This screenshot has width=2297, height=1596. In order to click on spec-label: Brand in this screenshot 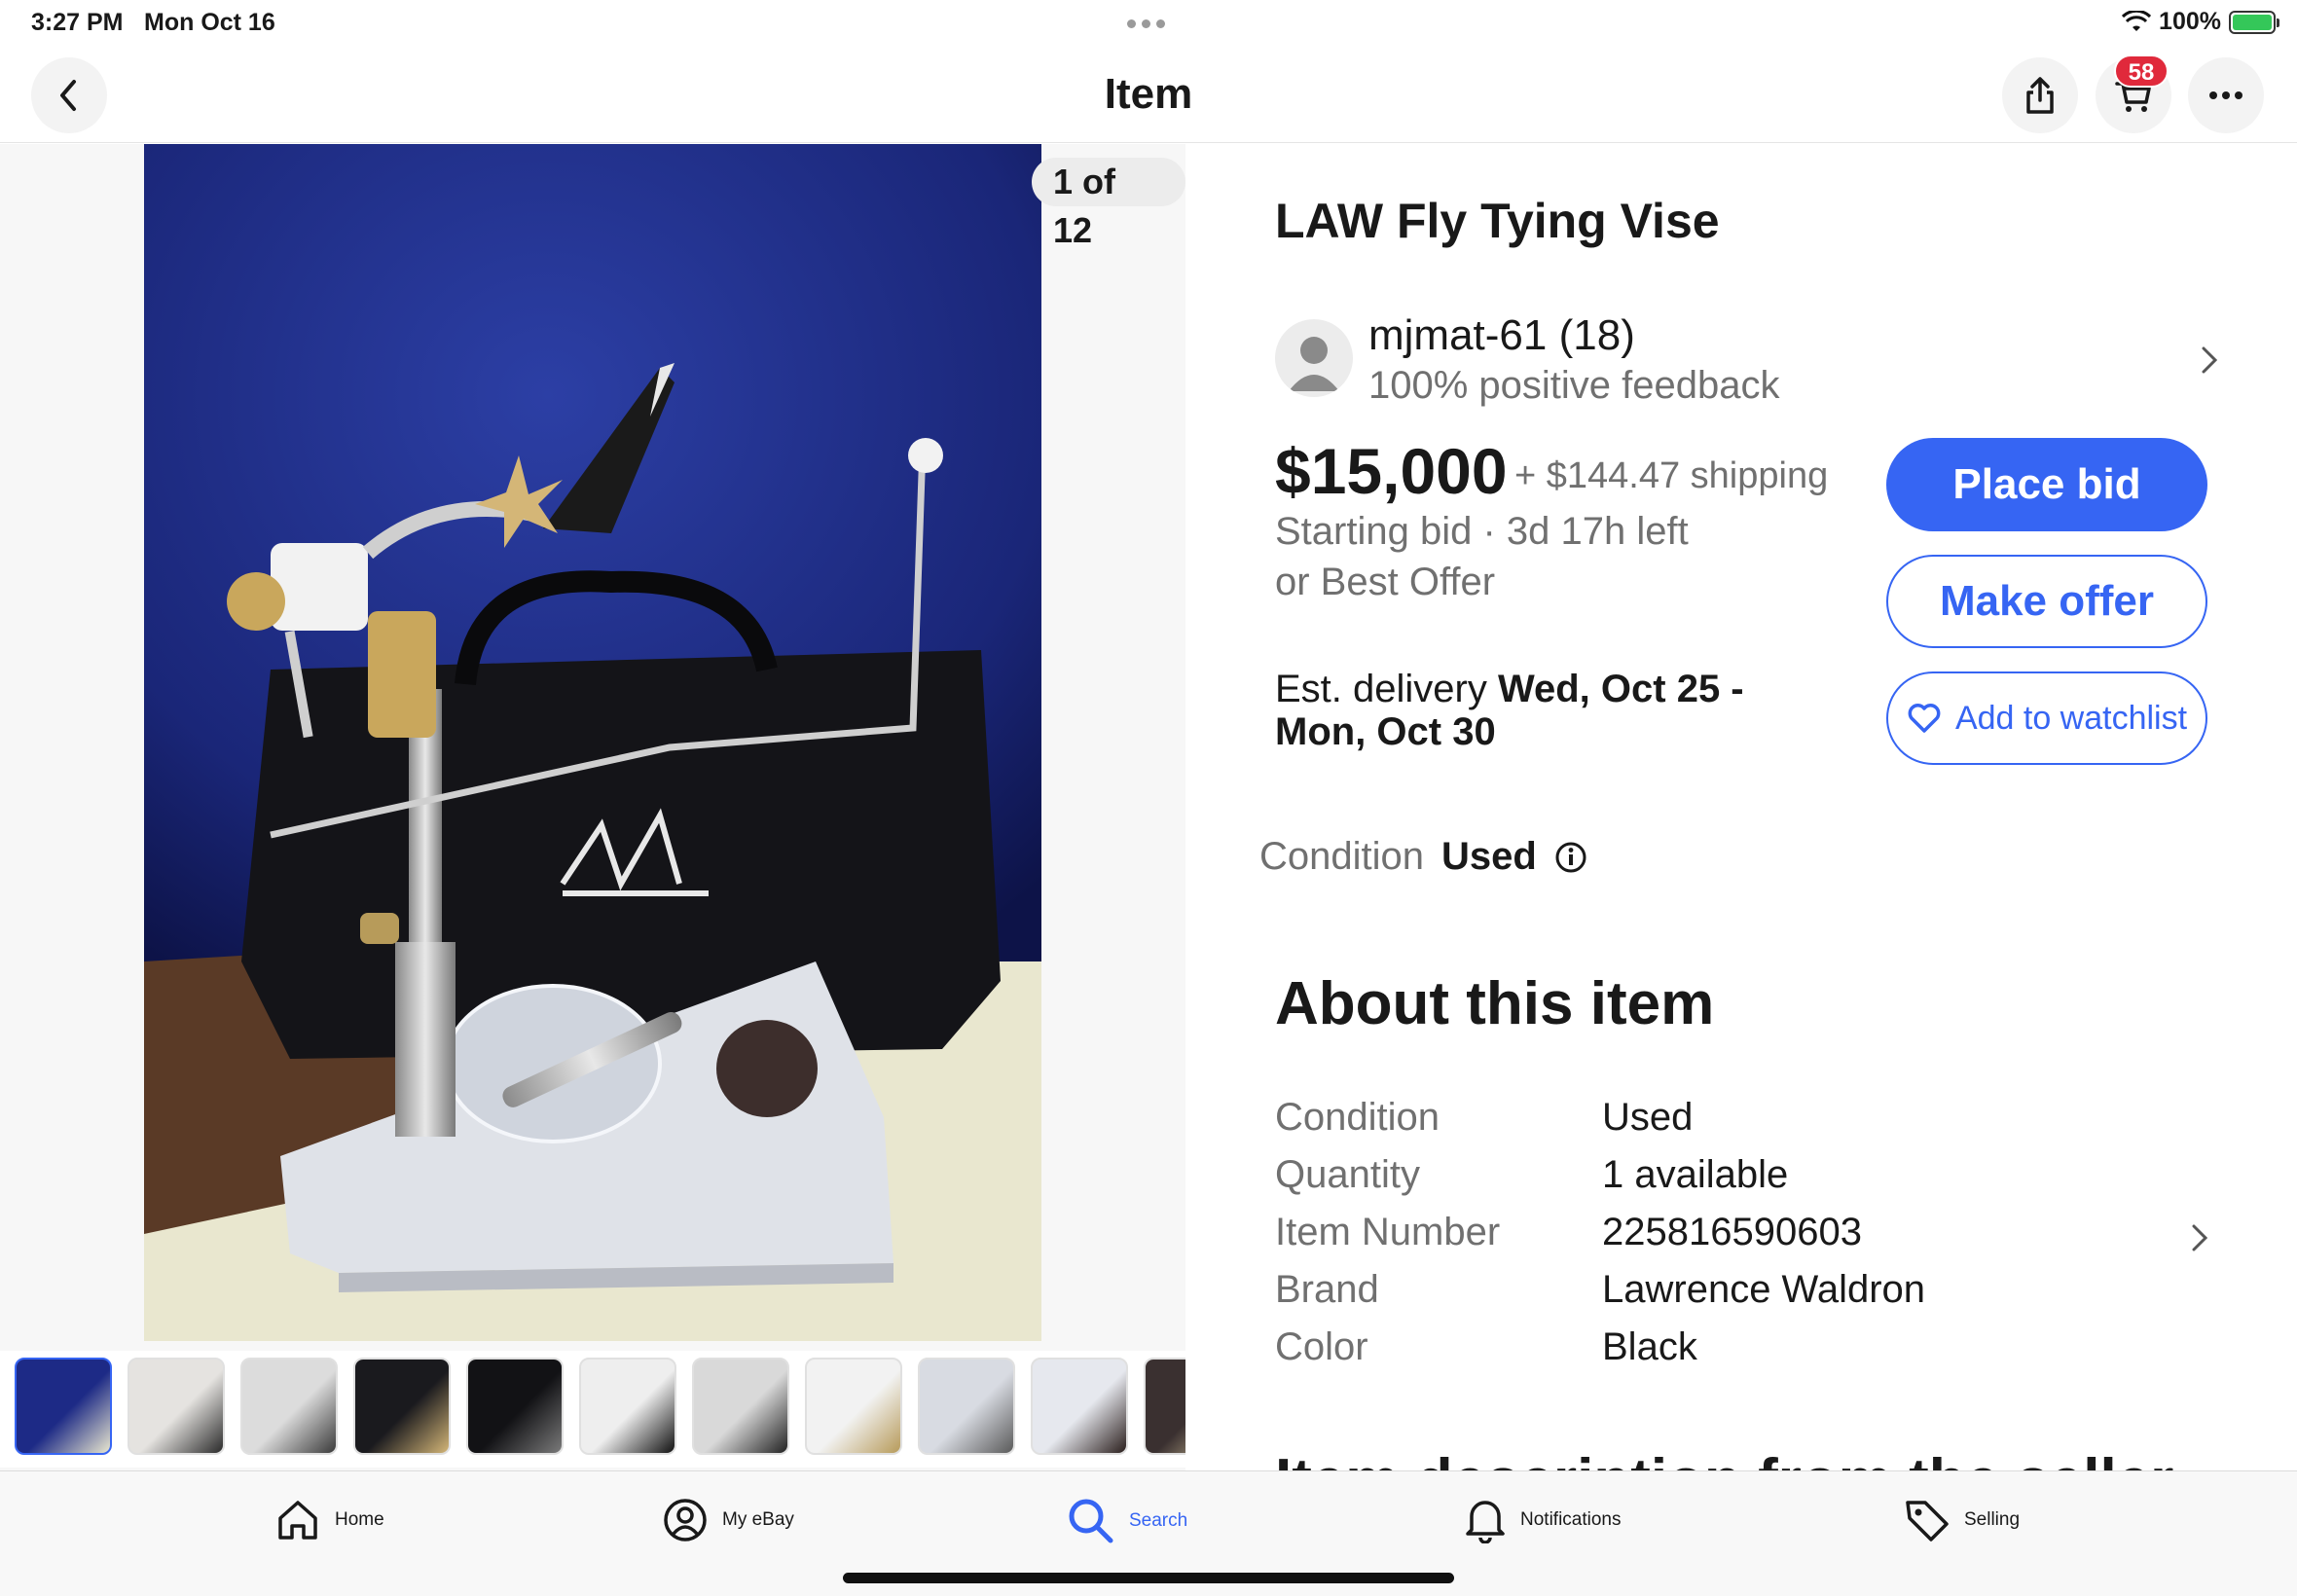, I will do `click(1327, 1290)`.